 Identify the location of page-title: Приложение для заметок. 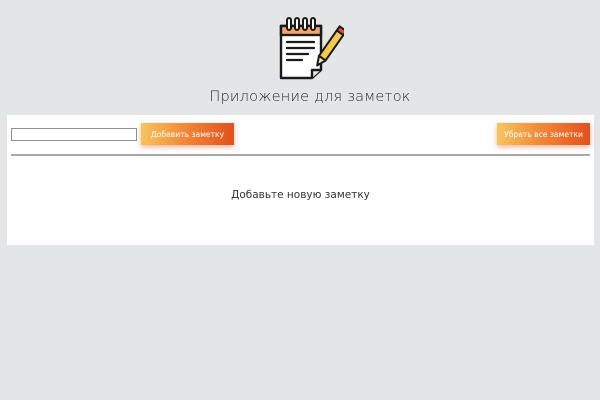
(310, 97).